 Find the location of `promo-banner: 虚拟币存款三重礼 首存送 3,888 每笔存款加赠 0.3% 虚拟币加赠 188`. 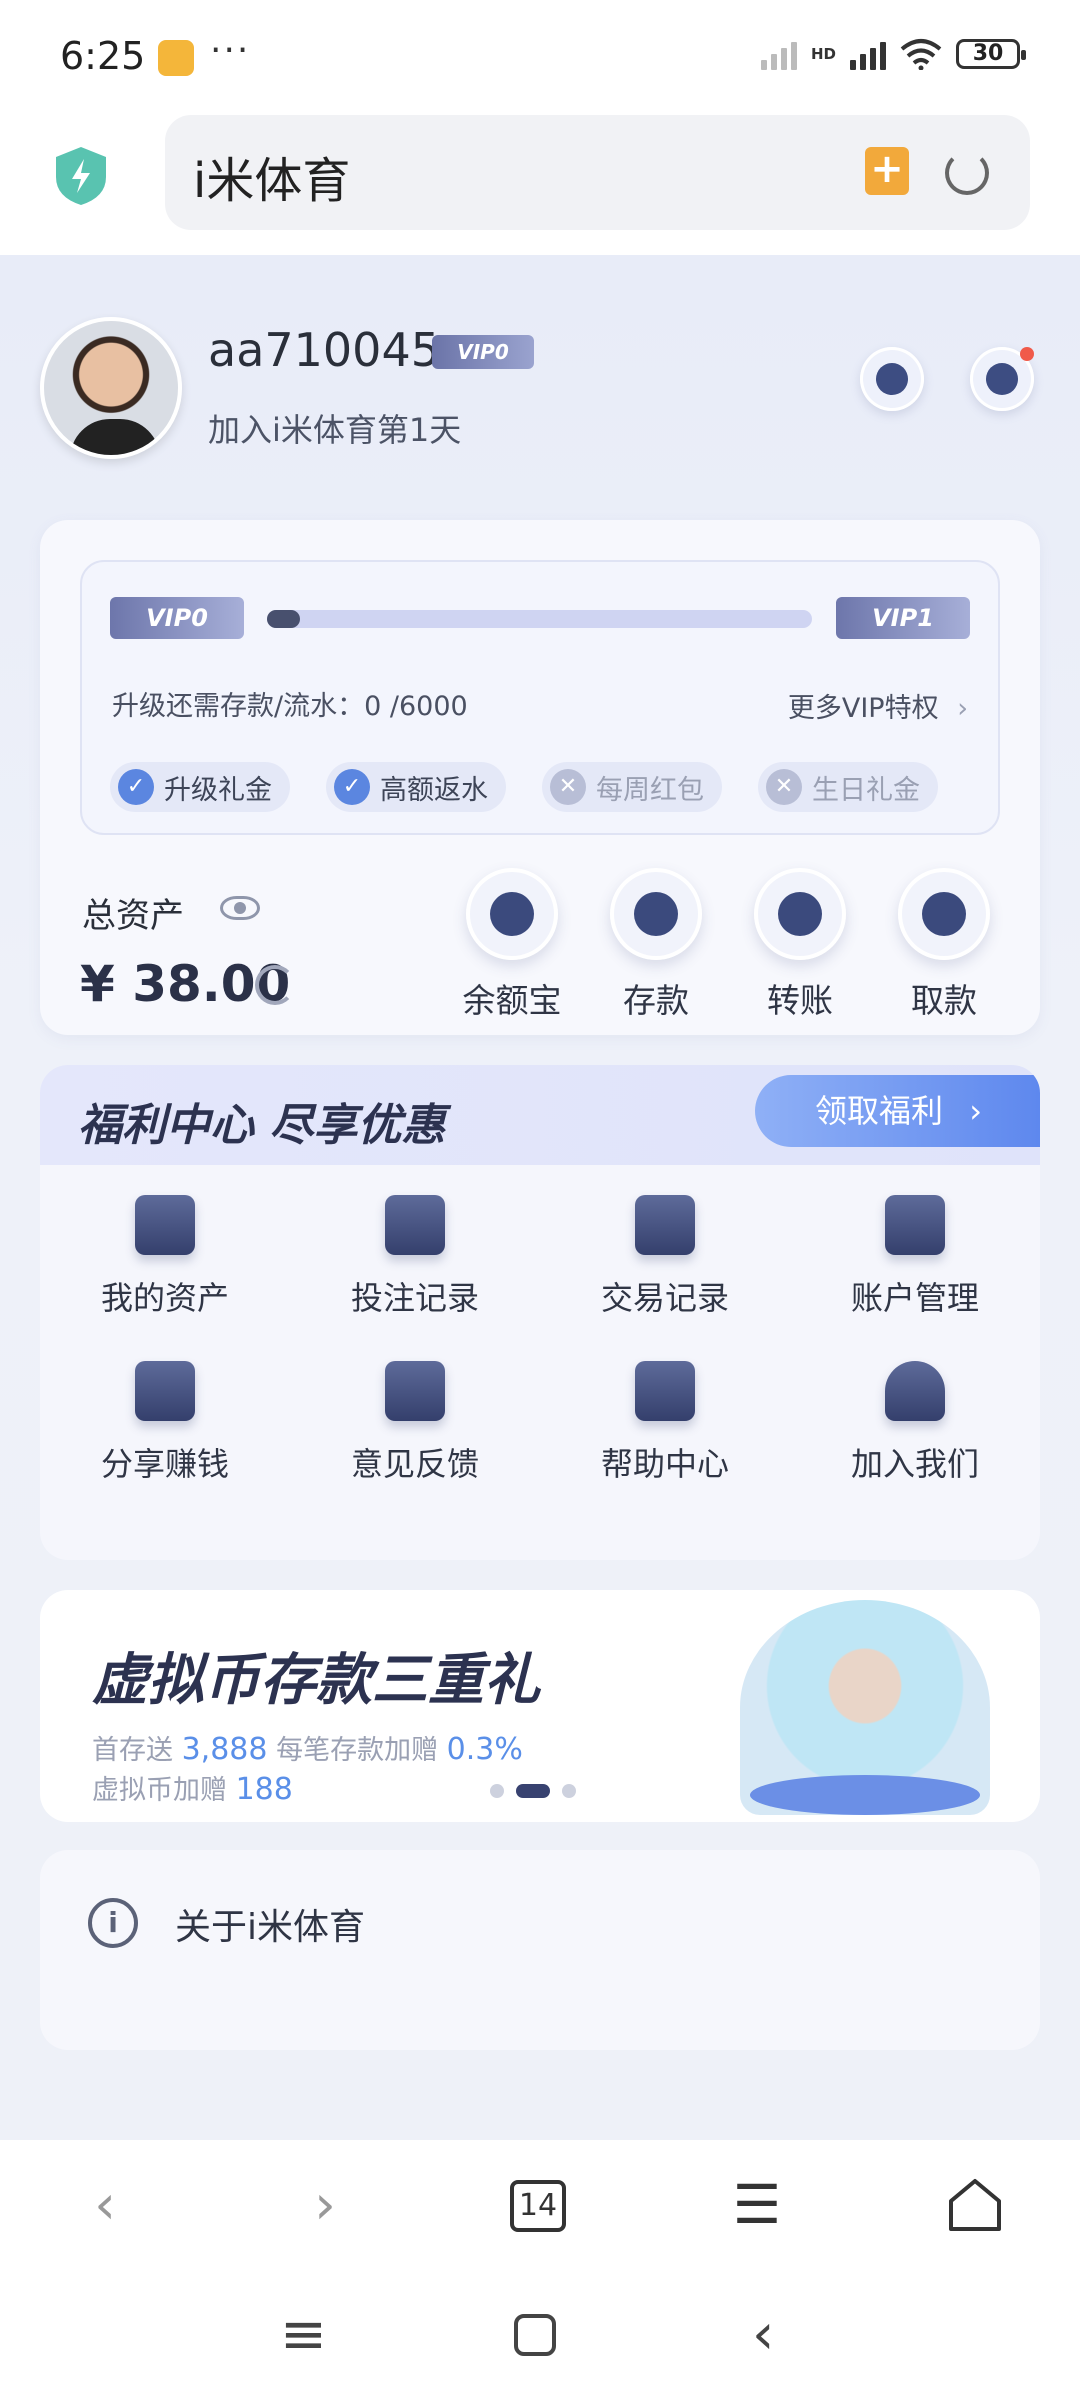

promo-banner: 虚拟币存款三重礼 首存送 3,888 每笔存款加赠 0.3% 虚拟币加赠 188 is located at coordinates (540, 1706).